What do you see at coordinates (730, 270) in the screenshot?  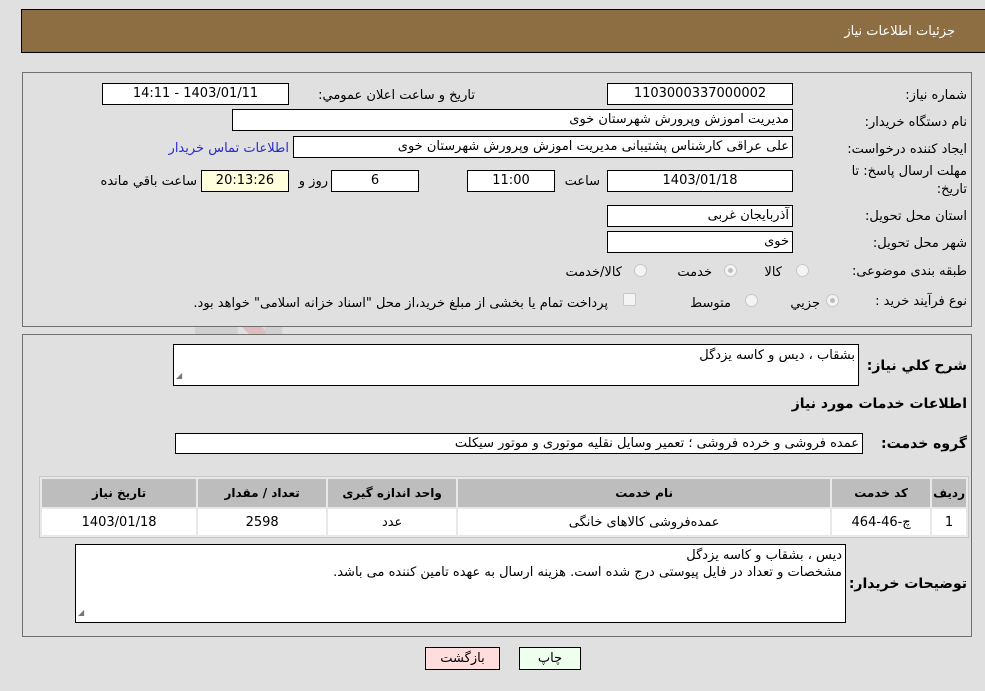 I see `category-radio-service` at bounding box center [730, 270].